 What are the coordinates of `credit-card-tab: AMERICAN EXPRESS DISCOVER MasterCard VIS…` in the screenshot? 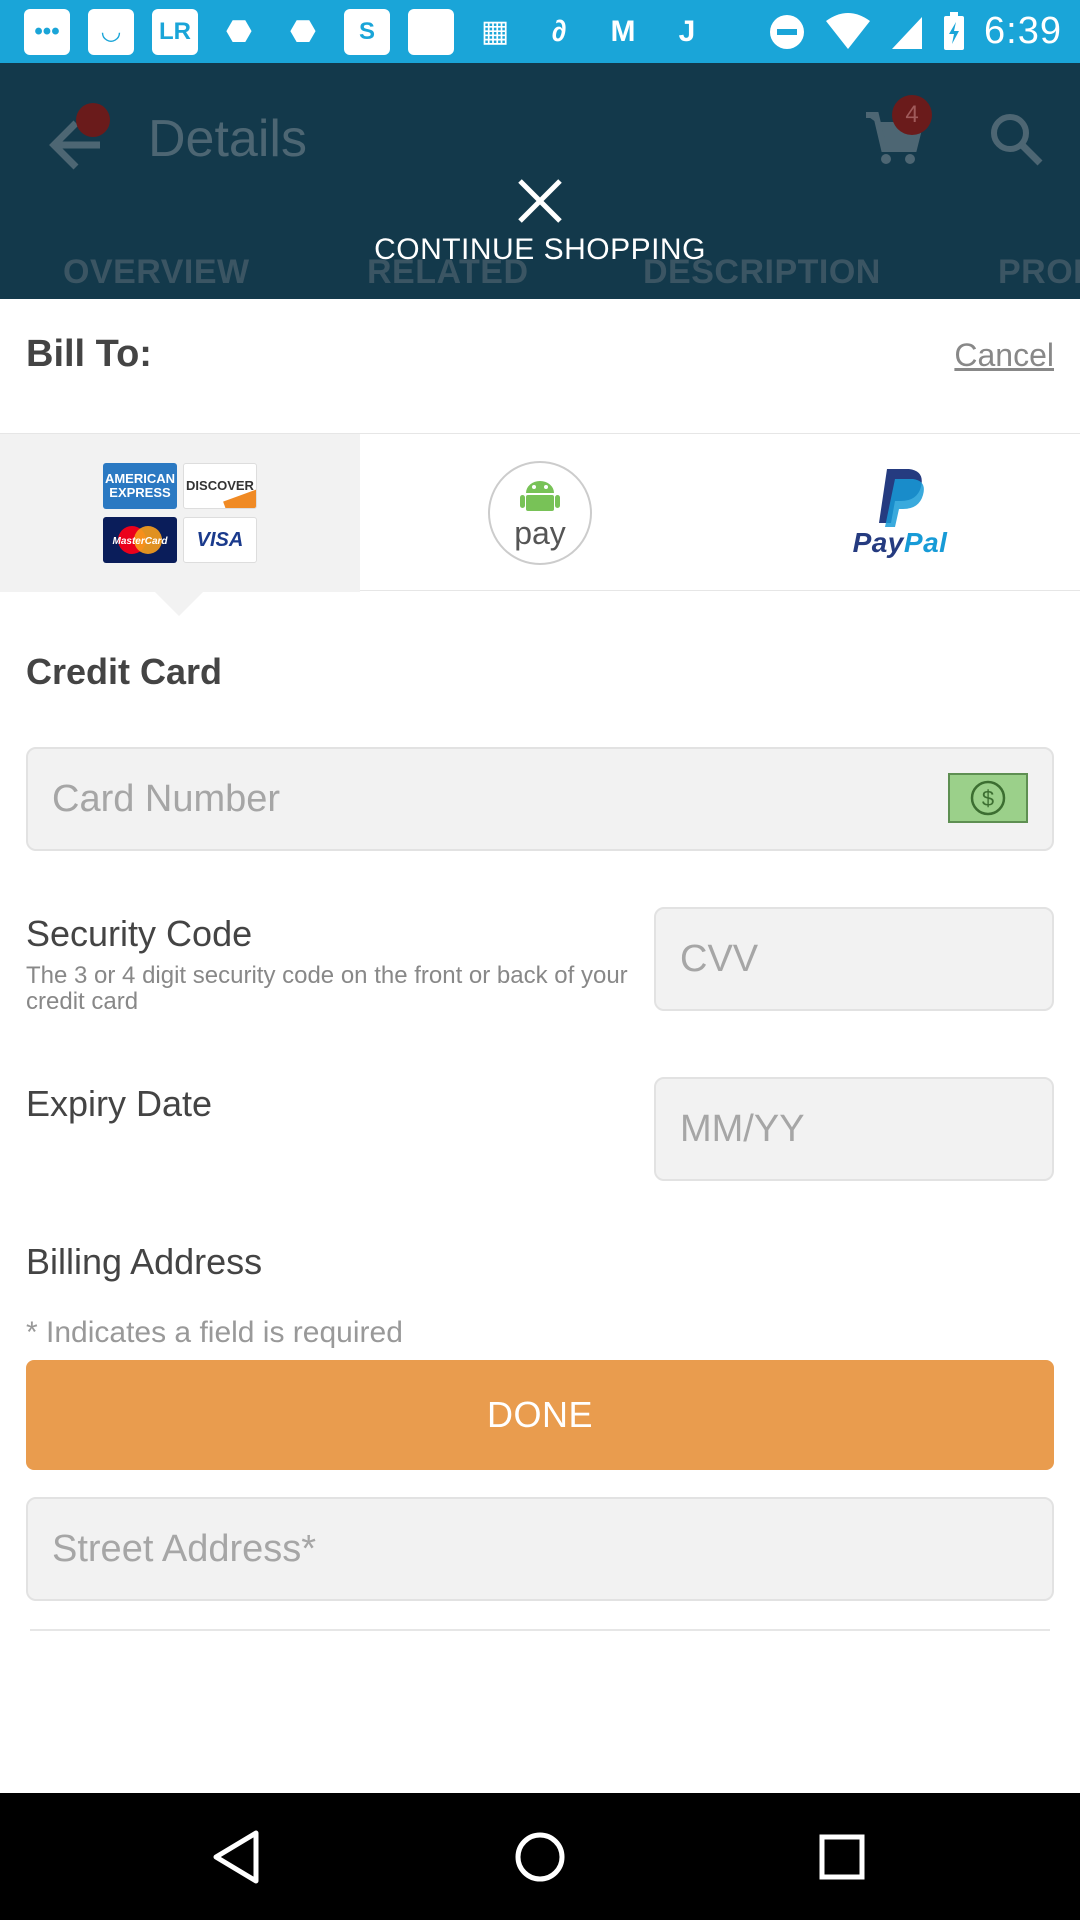 It's located at (180, 525).